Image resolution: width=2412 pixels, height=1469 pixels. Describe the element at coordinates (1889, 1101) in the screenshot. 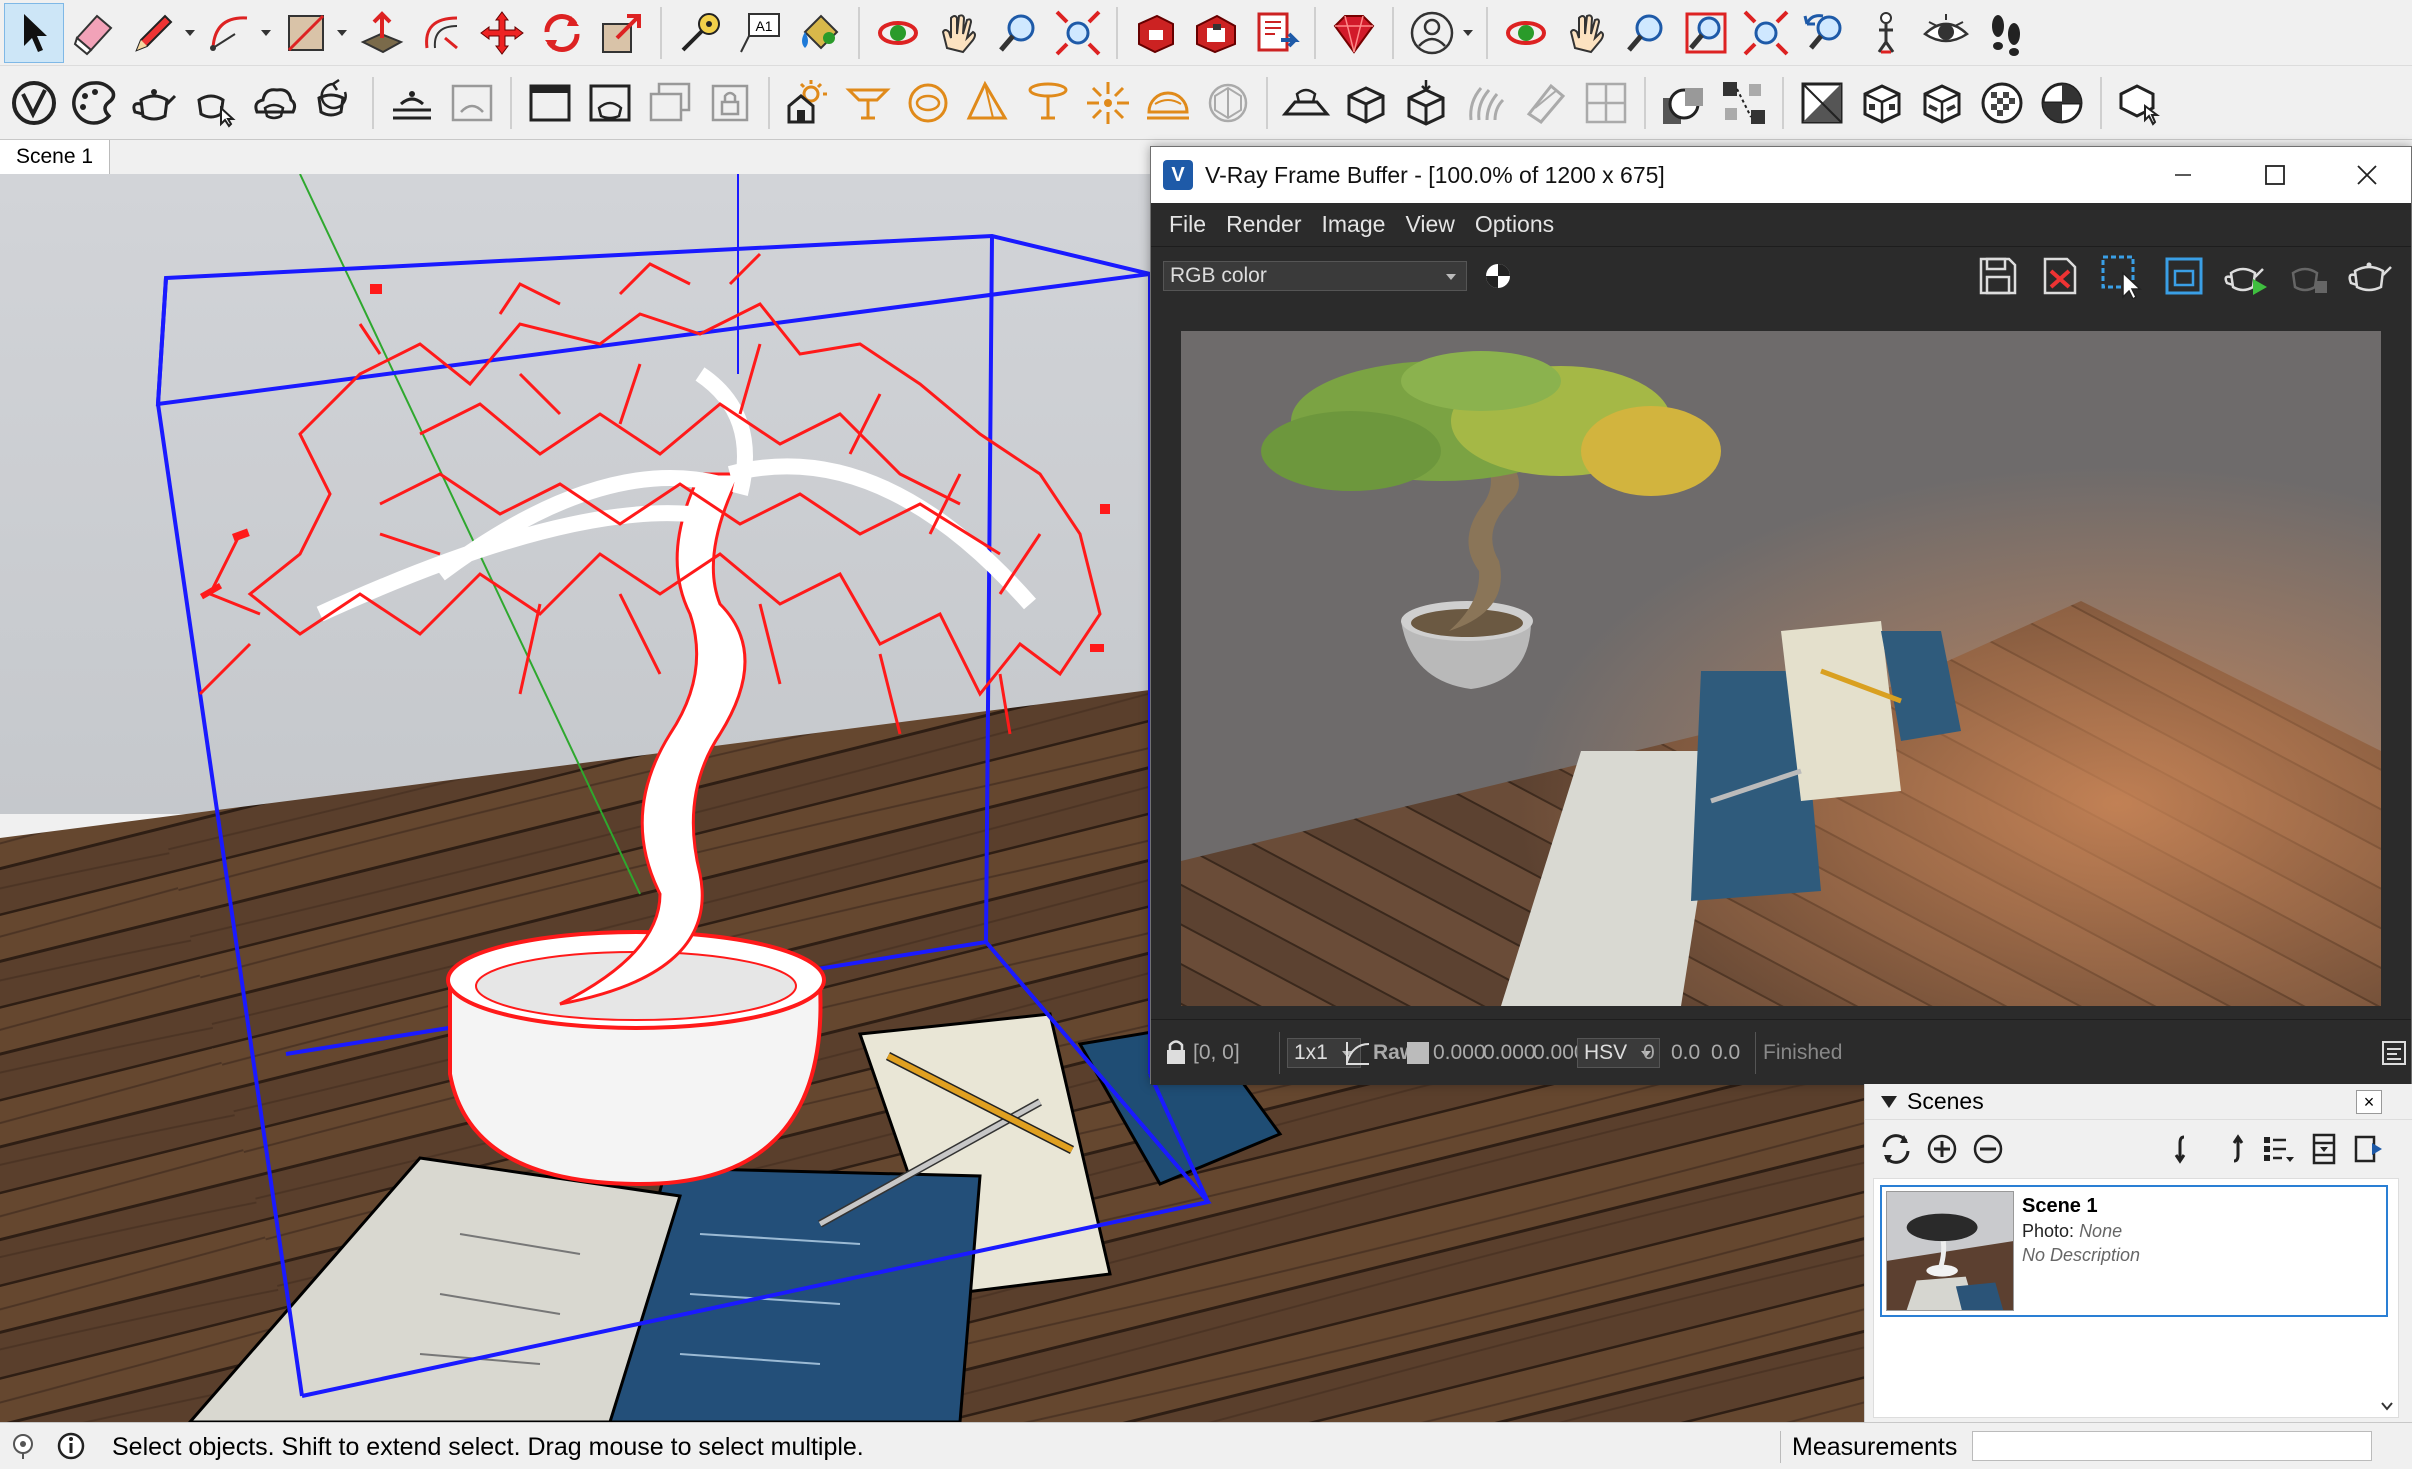

I see `collapse-triangle-icon` at that location.